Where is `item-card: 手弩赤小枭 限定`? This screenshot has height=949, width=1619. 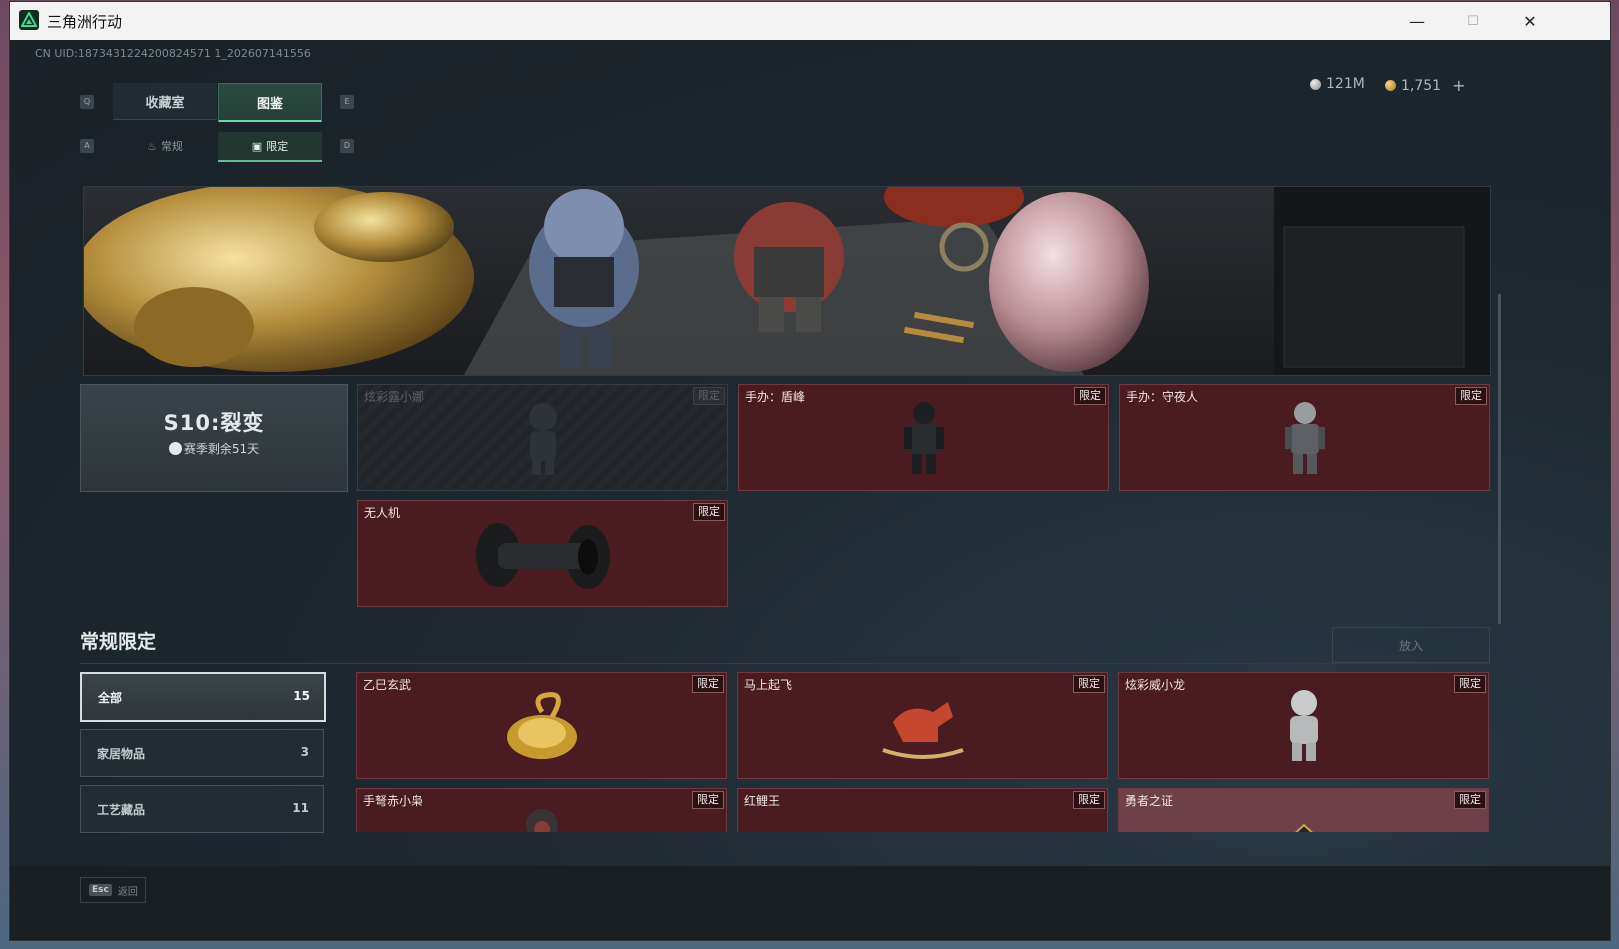 item-card: 手弩赤小枭 限定 is located at coordinates (541, 810).